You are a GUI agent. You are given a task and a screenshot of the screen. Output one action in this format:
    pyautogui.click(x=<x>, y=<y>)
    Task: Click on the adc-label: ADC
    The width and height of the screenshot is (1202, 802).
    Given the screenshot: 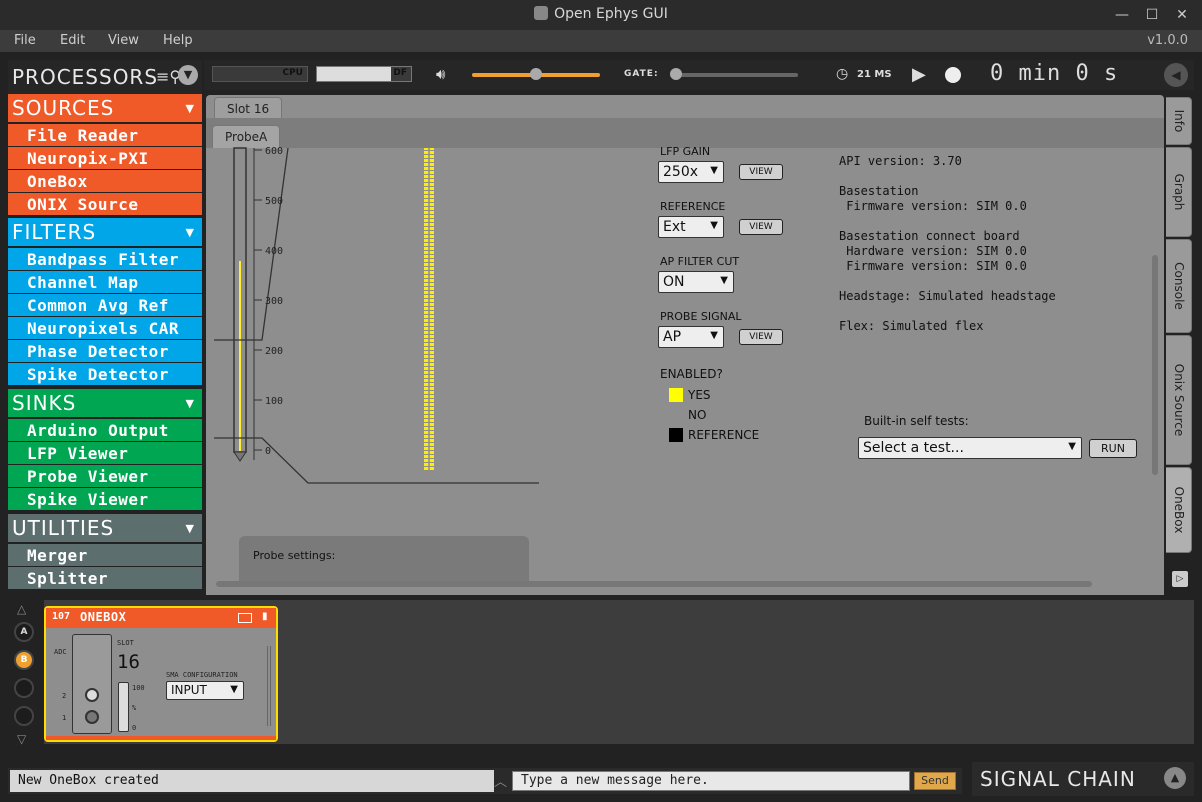 What is the action you would take?
    pyautogui.click(x=60, y=652)
    